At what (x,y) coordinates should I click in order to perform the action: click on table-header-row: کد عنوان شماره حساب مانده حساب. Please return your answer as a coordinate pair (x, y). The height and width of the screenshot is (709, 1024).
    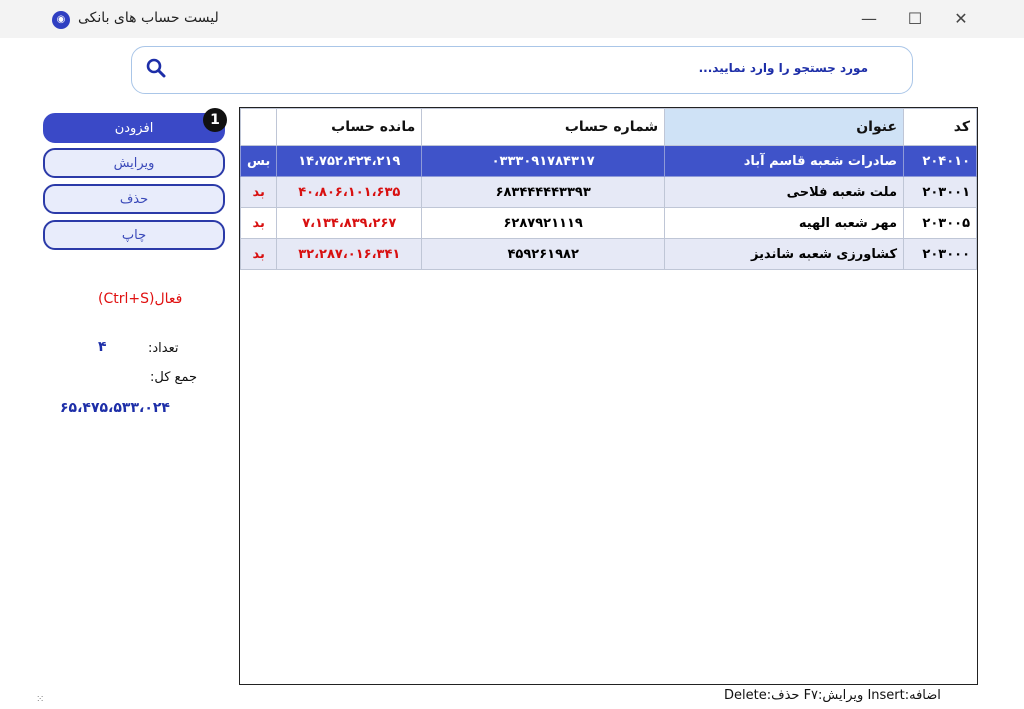
    Looking at the image, I should click on (608, 127).